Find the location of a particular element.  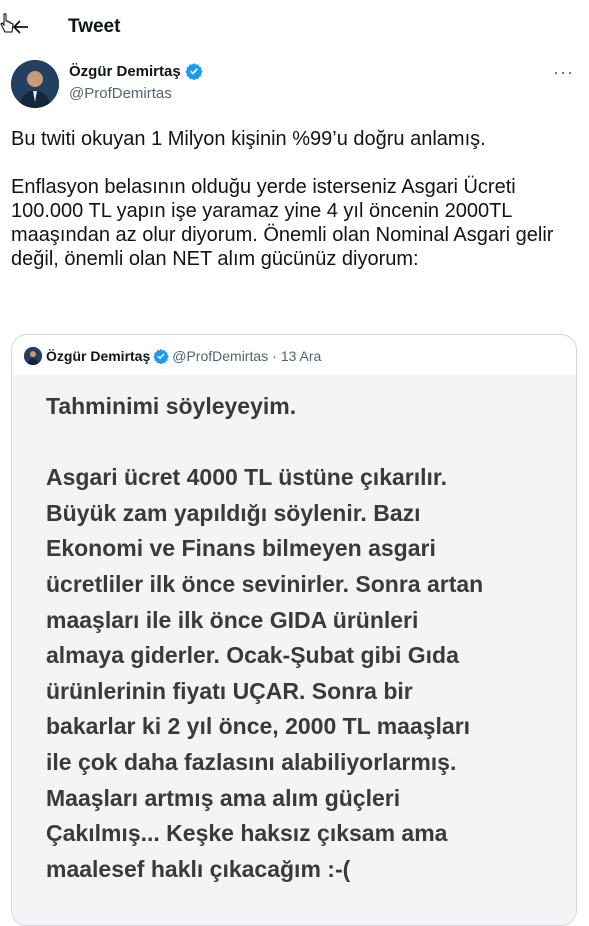

more-options-button: ··· is located at coordinates (563, 72).